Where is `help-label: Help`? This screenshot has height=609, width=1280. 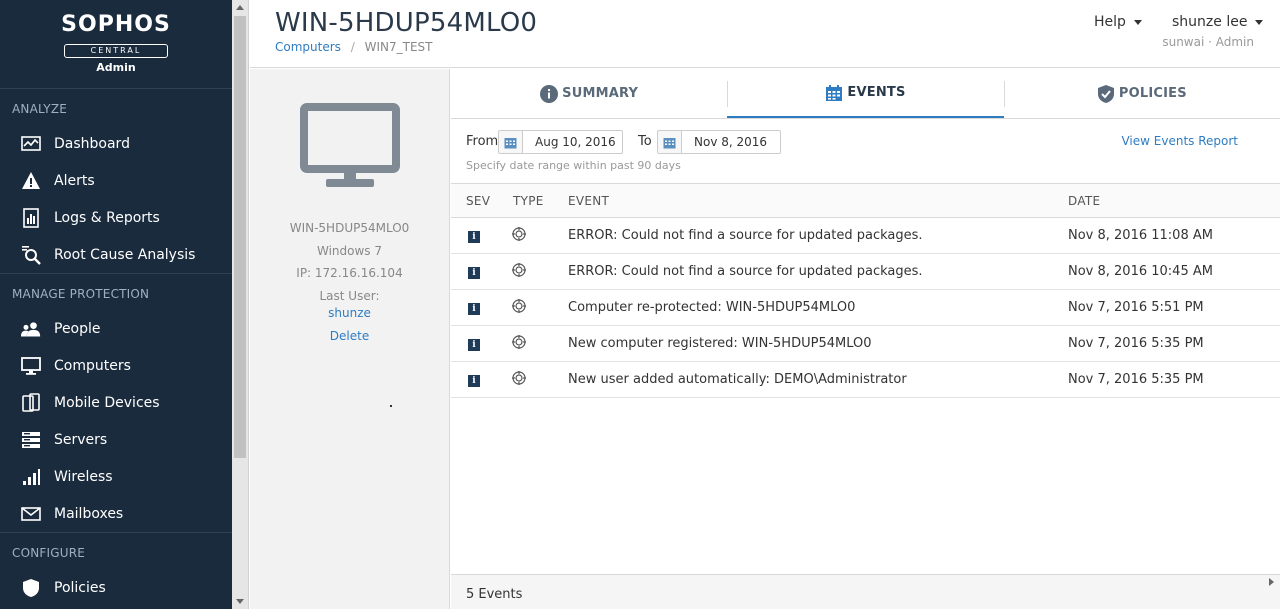 help-label: Help is located at coordinates (1110, 22).